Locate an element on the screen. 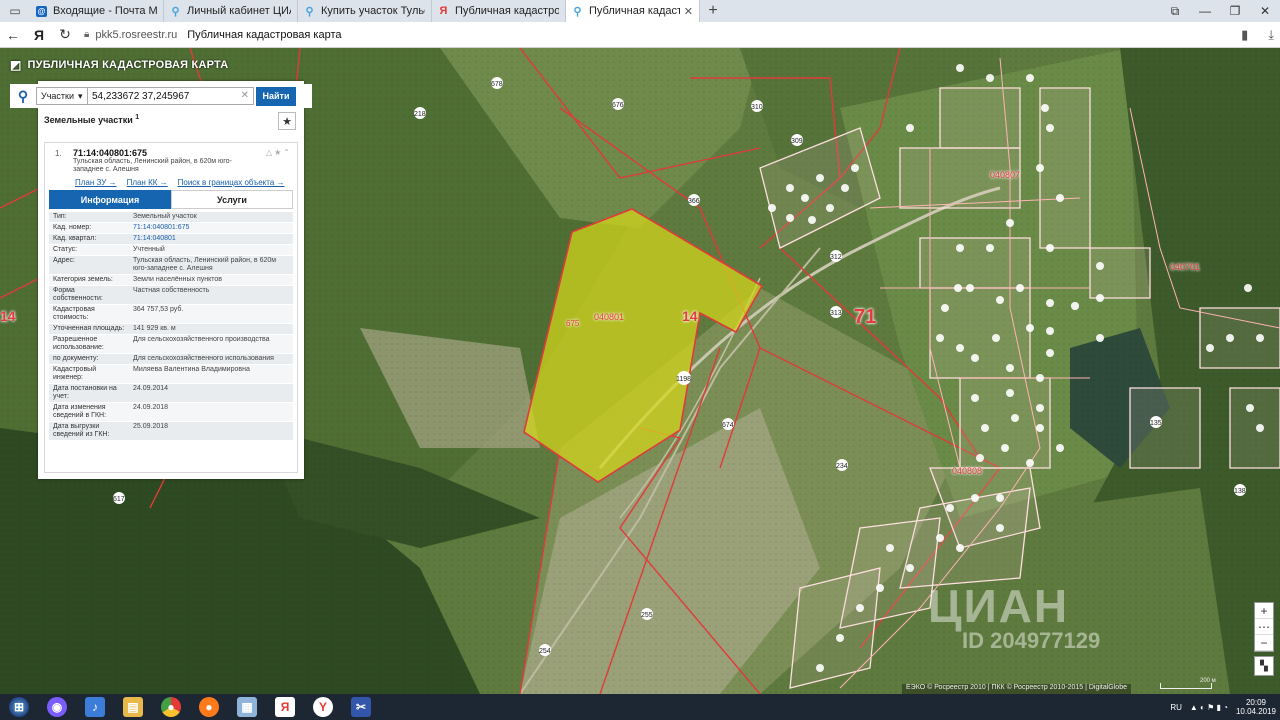 This screenshot has height=720, width=1280. district-label: 14 is located at coordinates (690, 316).